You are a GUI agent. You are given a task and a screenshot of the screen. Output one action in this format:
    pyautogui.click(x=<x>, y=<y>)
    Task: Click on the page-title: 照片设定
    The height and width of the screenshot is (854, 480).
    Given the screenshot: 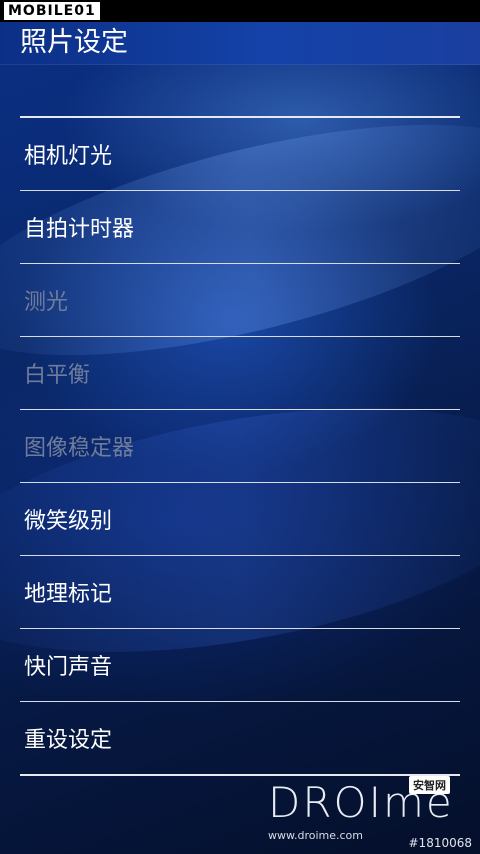 What is the action you would take?
    pyautogui.click(x=74, y=42)
    